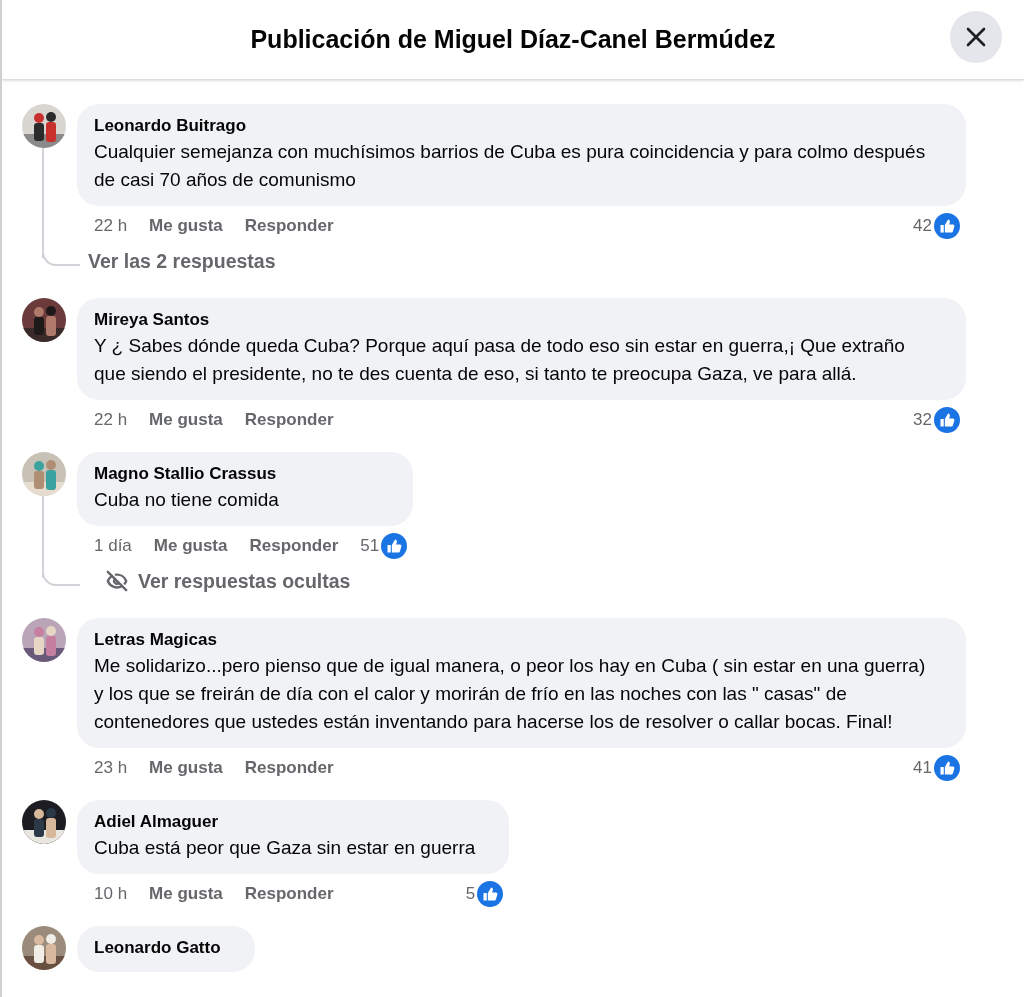  I want to click on hidden-replies-link: Ver respuestas ocultas, so click(228, 581).